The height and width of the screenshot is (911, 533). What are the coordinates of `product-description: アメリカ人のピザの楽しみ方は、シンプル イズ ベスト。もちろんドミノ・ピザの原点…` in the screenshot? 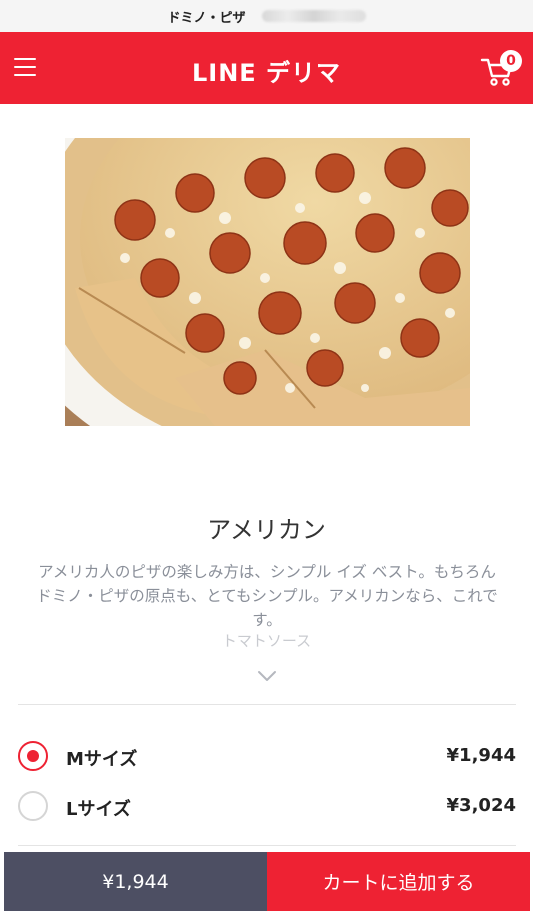 It's located at (267, 596).